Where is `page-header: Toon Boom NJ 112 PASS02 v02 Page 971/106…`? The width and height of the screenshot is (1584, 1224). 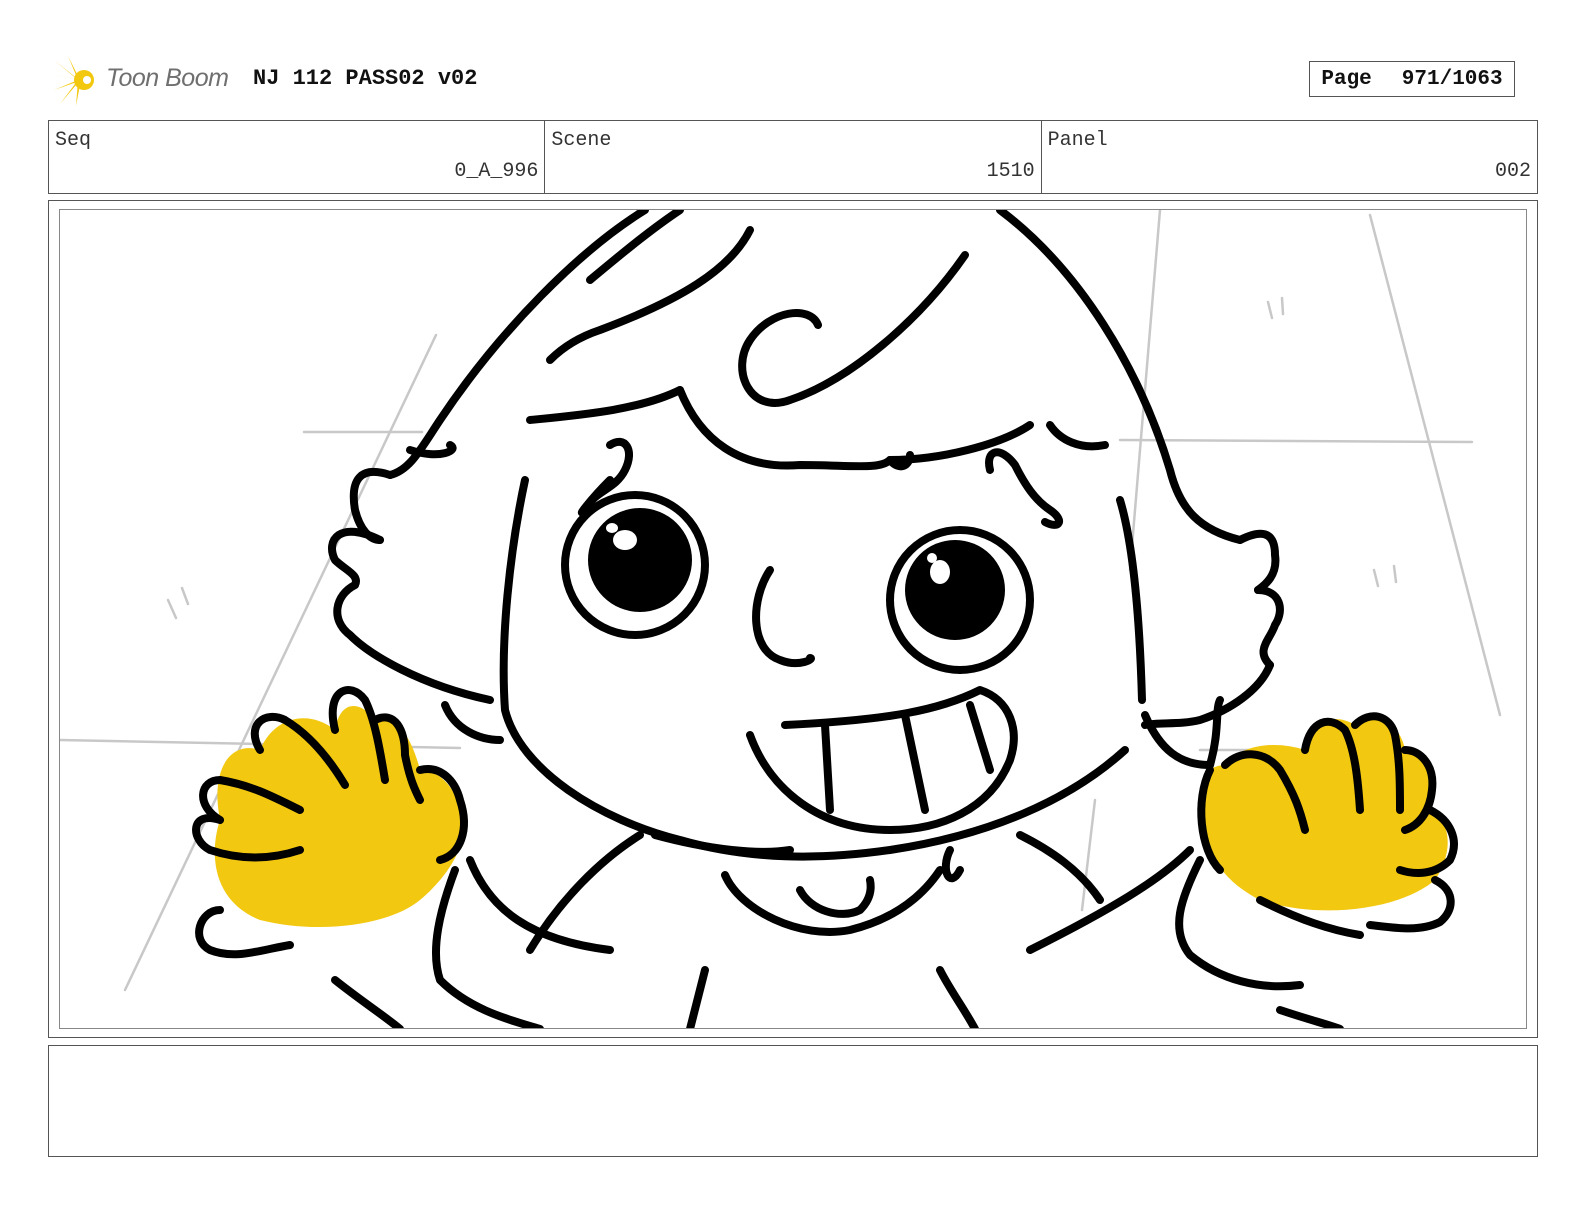
page-header: Toon Boom NJ 112 PASS02 v02 Page 971/106… is located at coordinates (793, 80).